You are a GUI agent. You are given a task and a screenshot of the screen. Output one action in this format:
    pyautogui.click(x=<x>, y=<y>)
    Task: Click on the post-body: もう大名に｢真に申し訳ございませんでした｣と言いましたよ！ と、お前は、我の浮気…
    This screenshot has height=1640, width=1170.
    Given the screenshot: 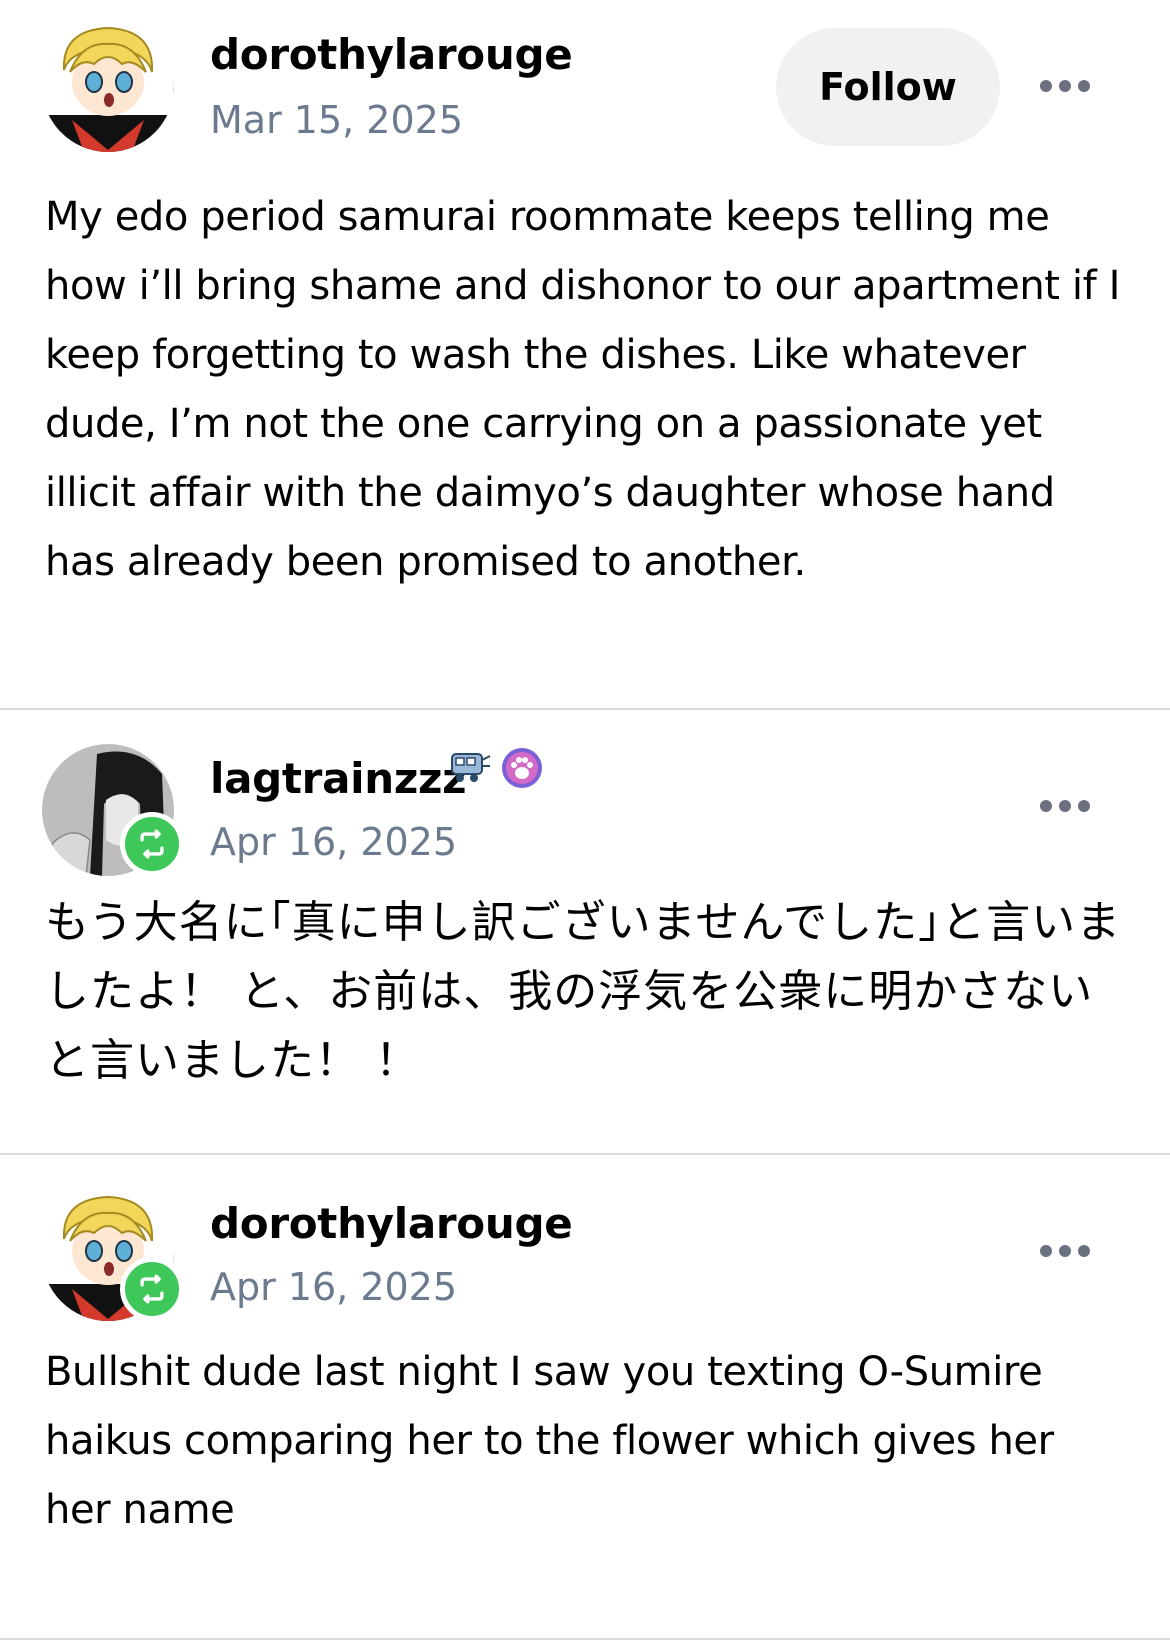 What is the action you would take?
    pyautogui.click(x=583, y=991)
    